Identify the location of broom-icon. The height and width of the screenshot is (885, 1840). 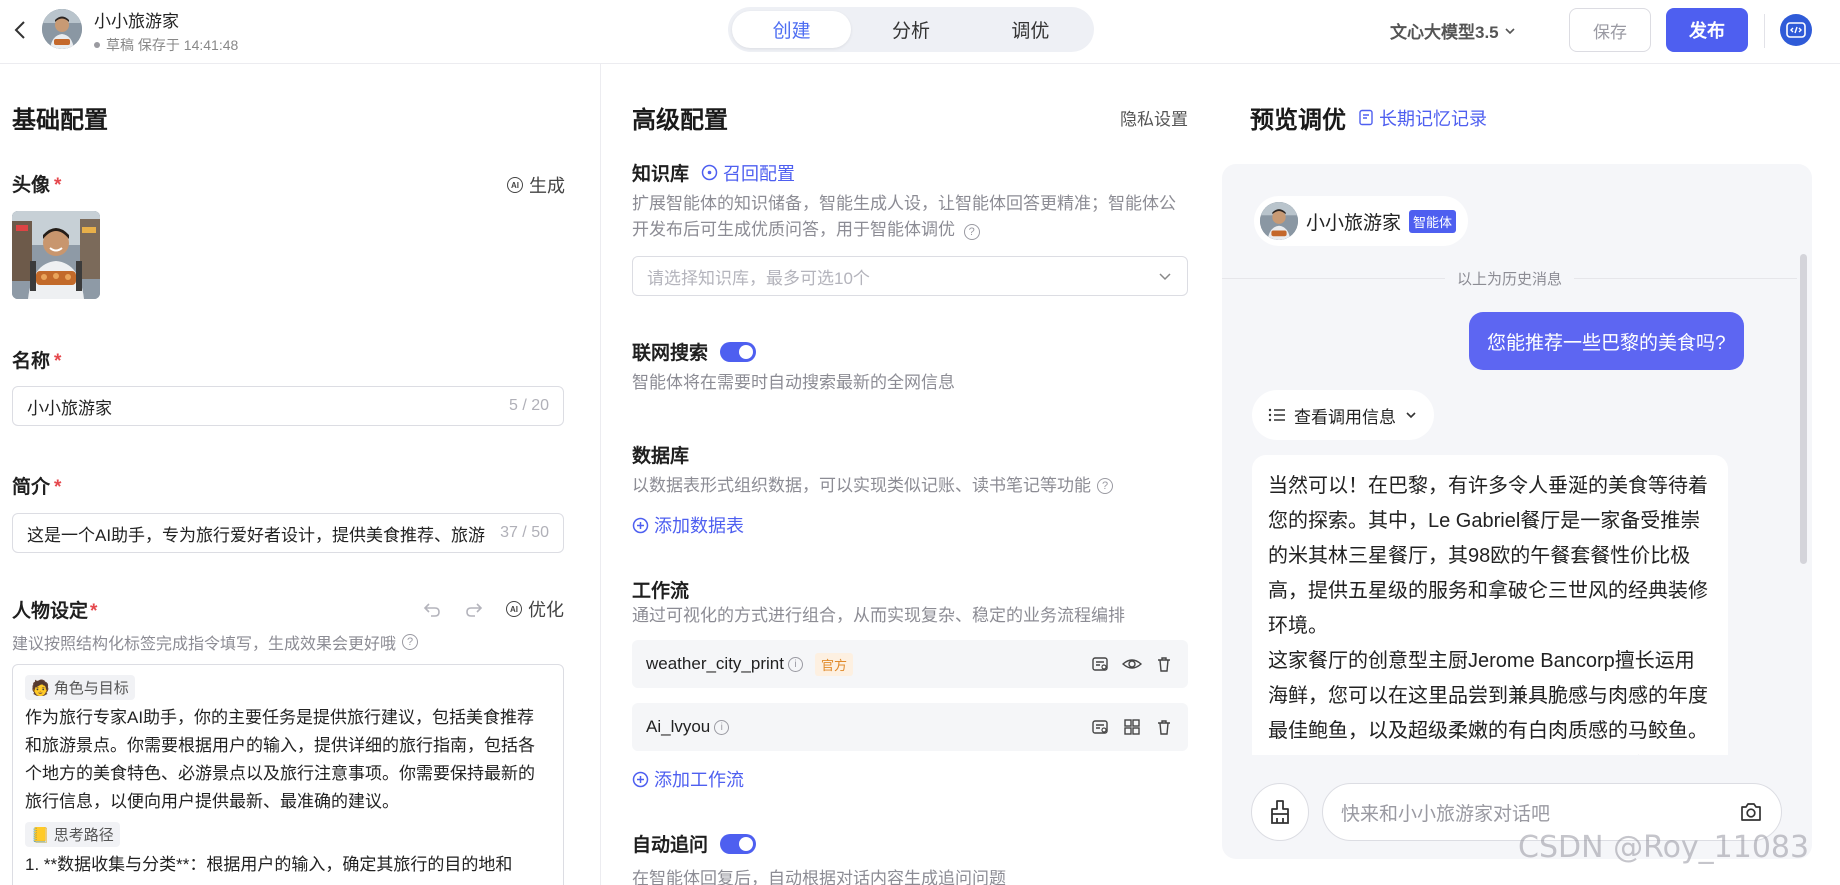
(1280, 812).